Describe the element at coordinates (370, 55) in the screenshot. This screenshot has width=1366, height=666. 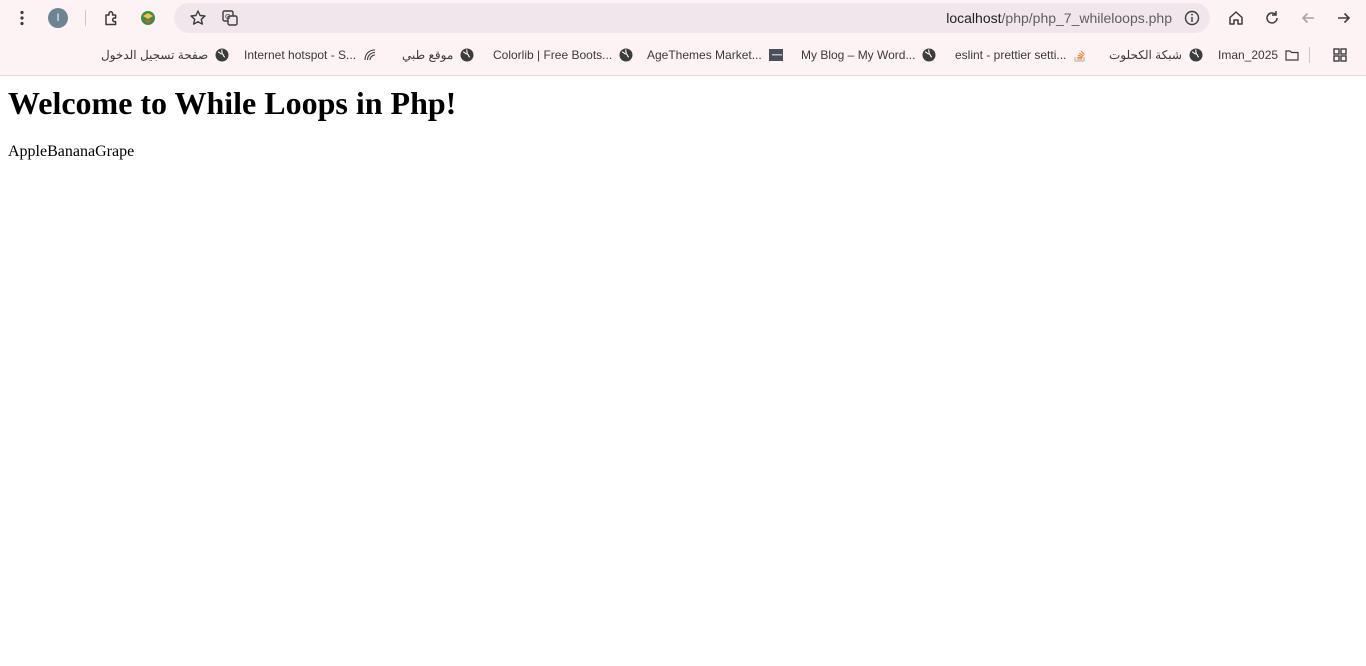
I see `hotspot-icon` at that location.